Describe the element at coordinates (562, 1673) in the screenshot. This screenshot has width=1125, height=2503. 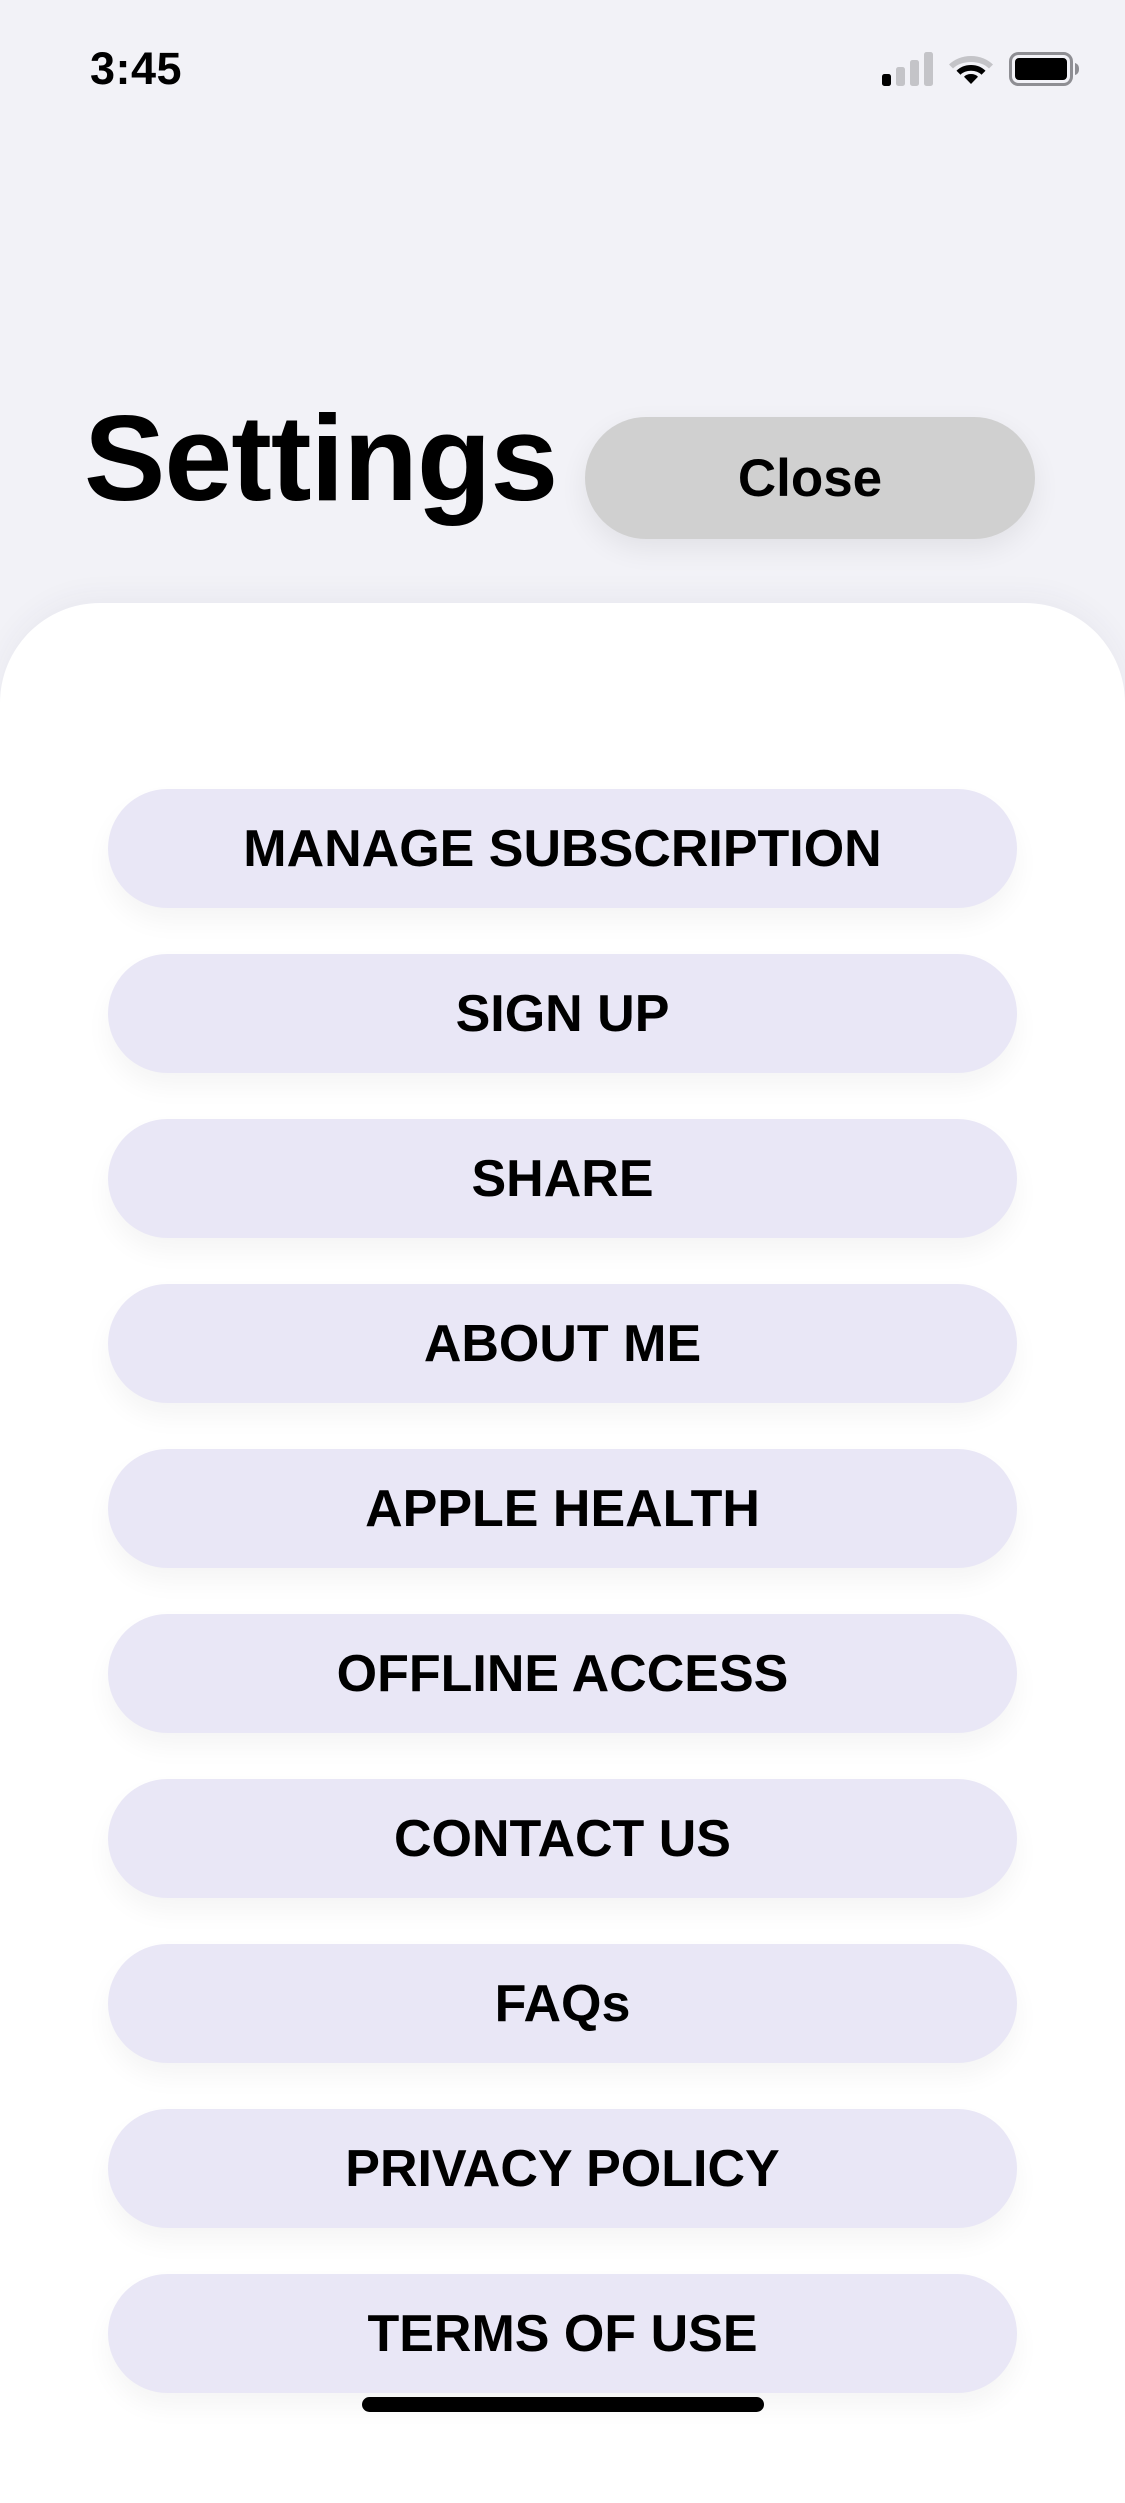
I see `offline-access-button: OFFLINE ACCESS` at that location.